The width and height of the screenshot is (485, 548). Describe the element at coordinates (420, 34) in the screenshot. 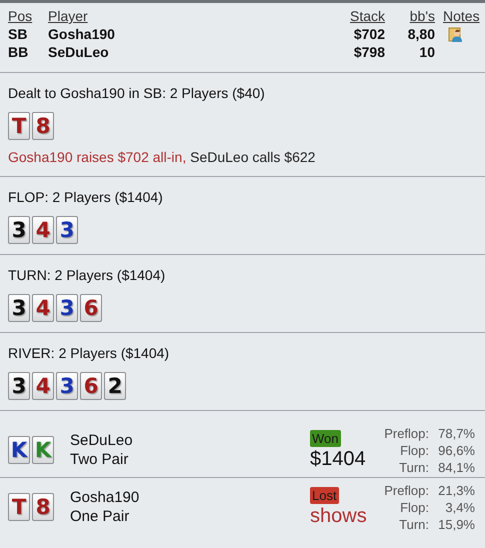

I see `bb-cell-text: 8,80` at that location.